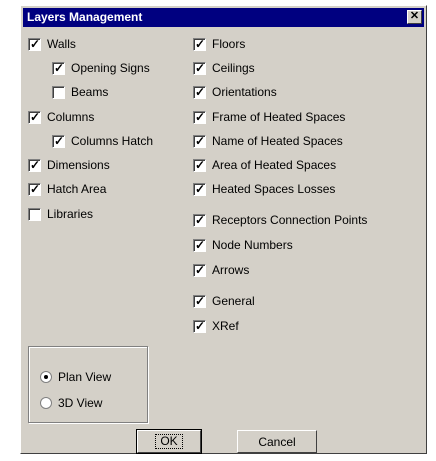 This screenshot has height=461, width=436. I want to click on checkbox-label: Name of Heated Spaces, so click(277, 141).